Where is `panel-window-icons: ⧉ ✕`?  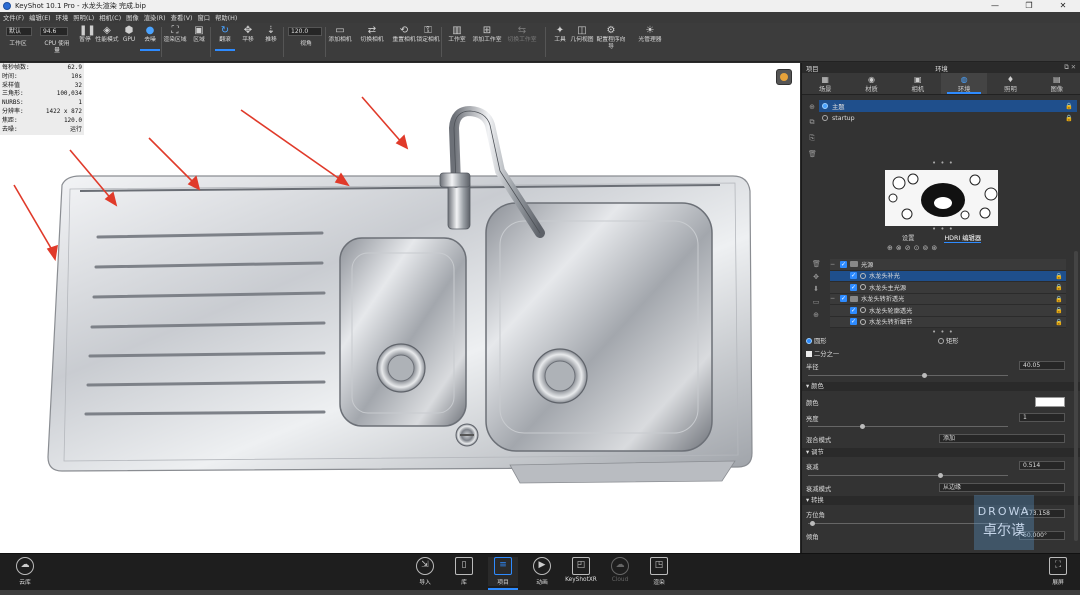
panel-window-icons: ⧉ ✕ is located at coordinates (1070, 68).